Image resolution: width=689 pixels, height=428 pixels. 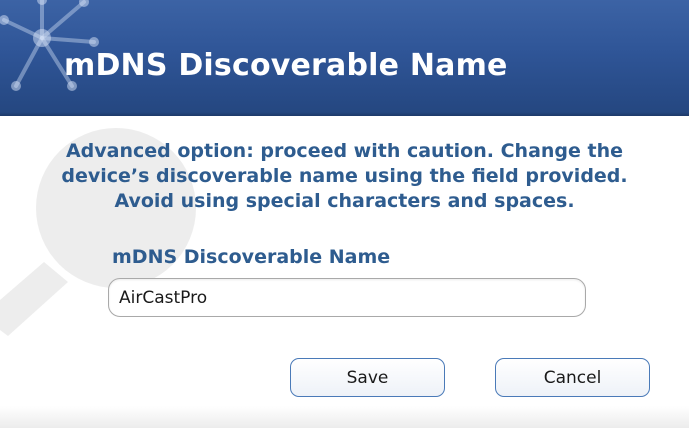 I want to click on dialog-title: mDNS Discoverable Name, so click(x=286, y=65).